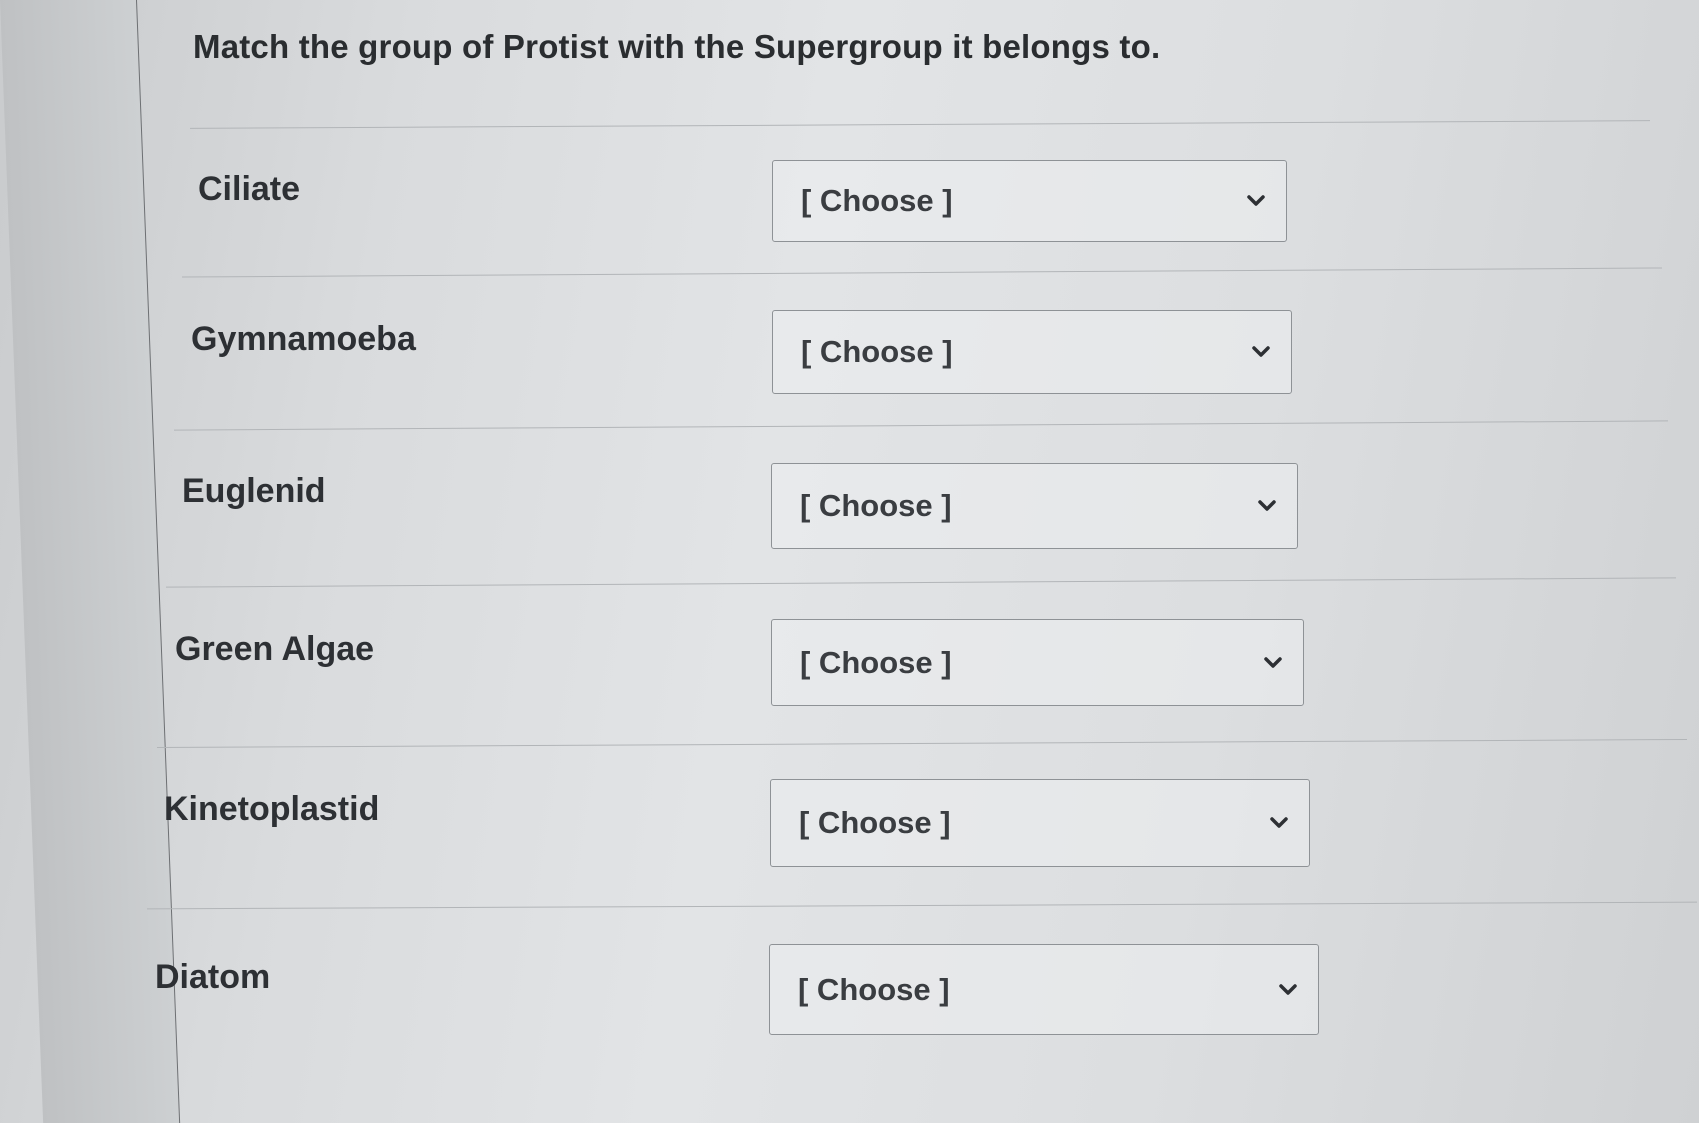 The image size is (1699, 1123). I want to click on select-diatom: [ Choose ], so click(1044, 989).